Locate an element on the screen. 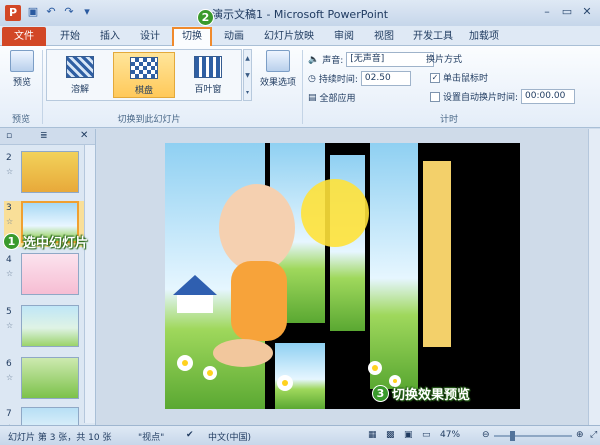 The height and width of the screenshot is (445, 600). callout-effect-preview: 3 切换效果预览 is located at coordinates (421, 393).